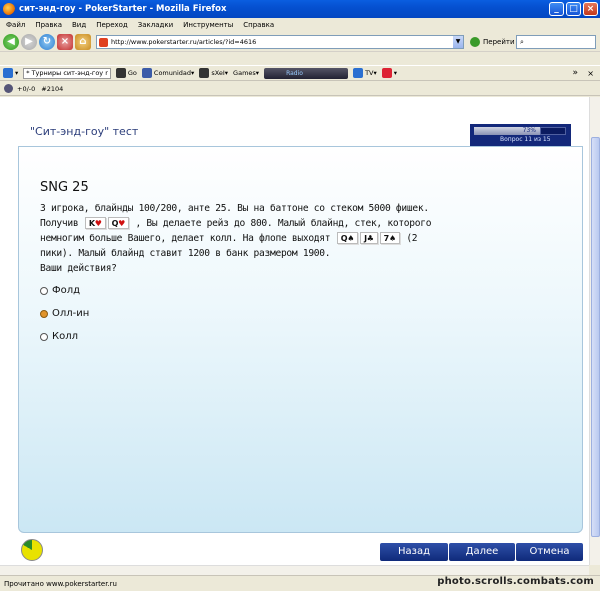 The image size is (600, 591). I want to click on bookmark-go: Go, so click(126, 73).